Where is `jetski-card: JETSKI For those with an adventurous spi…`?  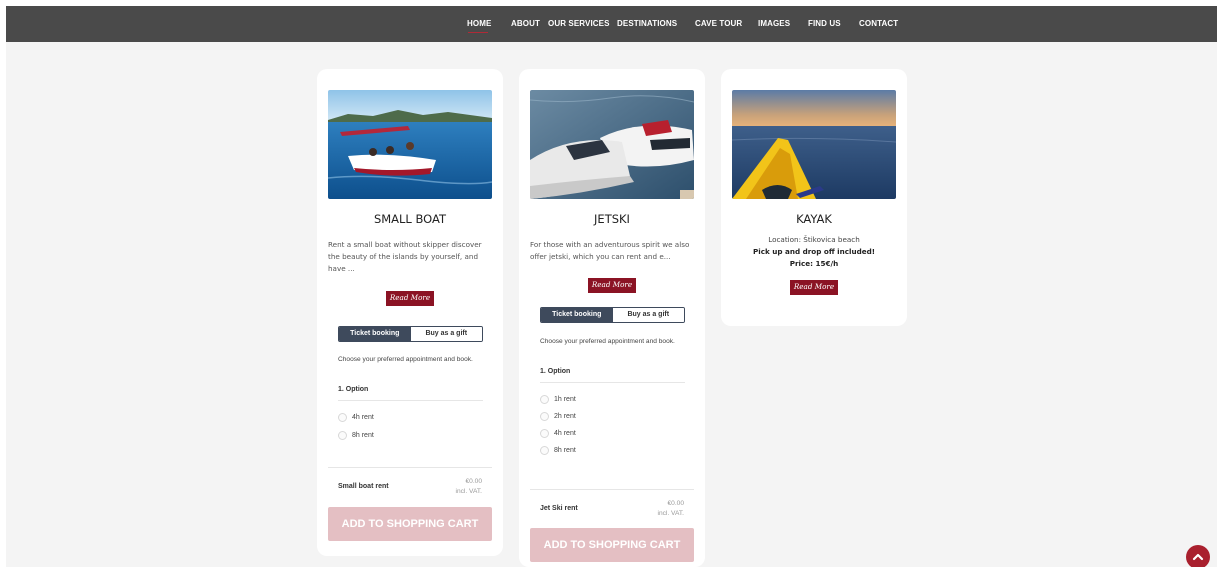
jetski-card: JETSKI For those with an adventurous spi… is located at coordinates (612, 318).